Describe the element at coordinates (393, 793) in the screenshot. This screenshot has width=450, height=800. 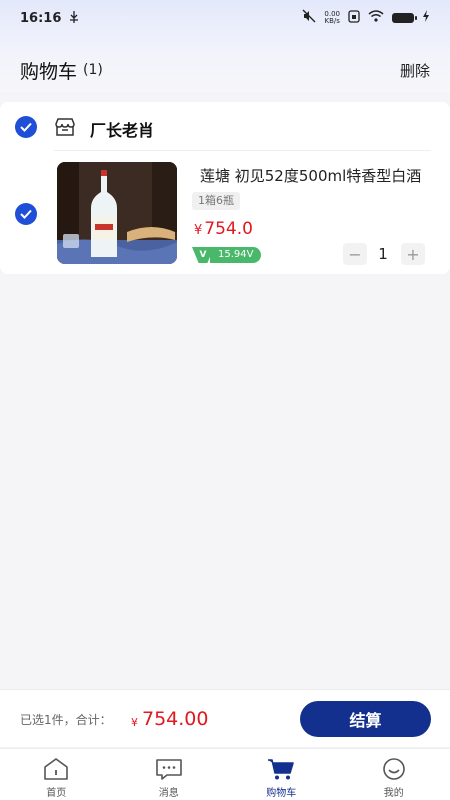
I see `tab-label: 我的` at that location.